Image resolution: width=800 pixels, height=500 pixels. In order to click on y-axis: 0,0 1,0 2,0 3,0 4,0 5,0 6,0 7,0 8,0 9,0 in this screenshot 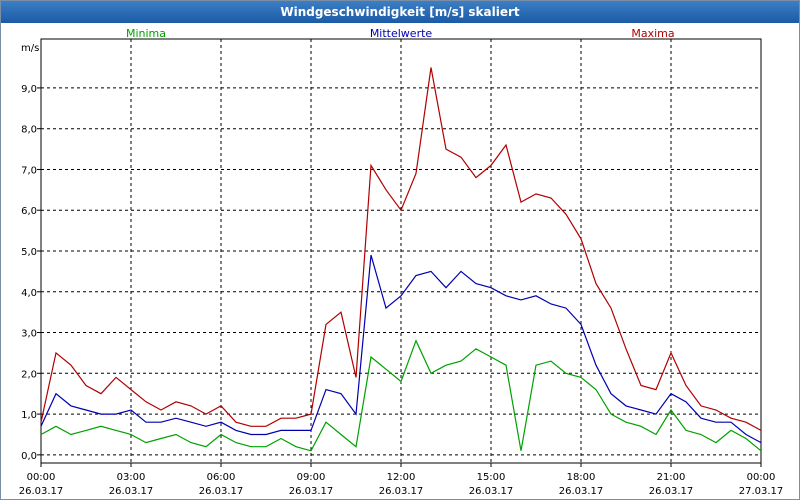, I will do `click(31, 273)`.